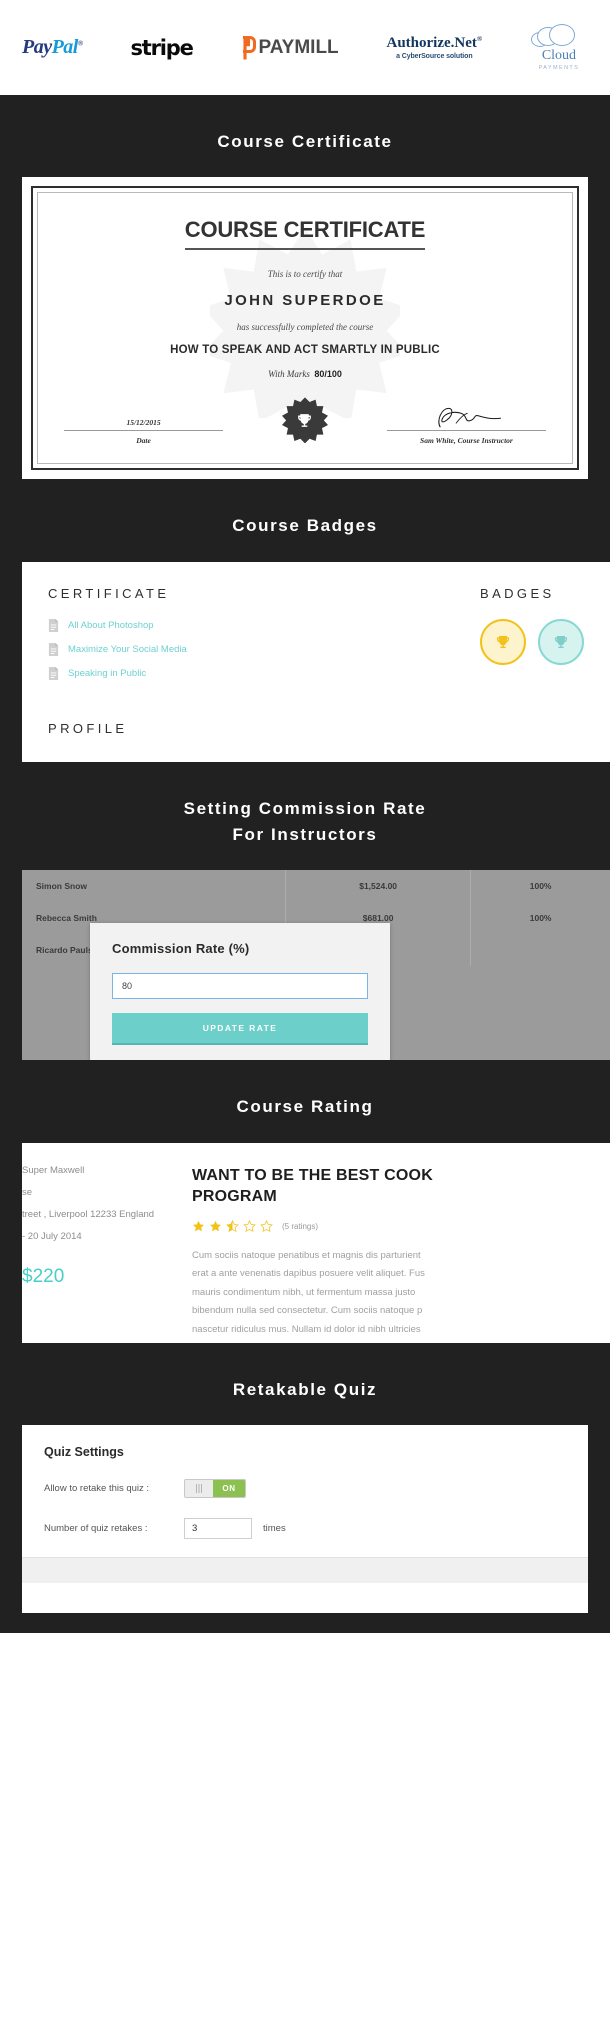  I want to click on certificate-date-block: 15/12/2015 Date, so click(144, 431).